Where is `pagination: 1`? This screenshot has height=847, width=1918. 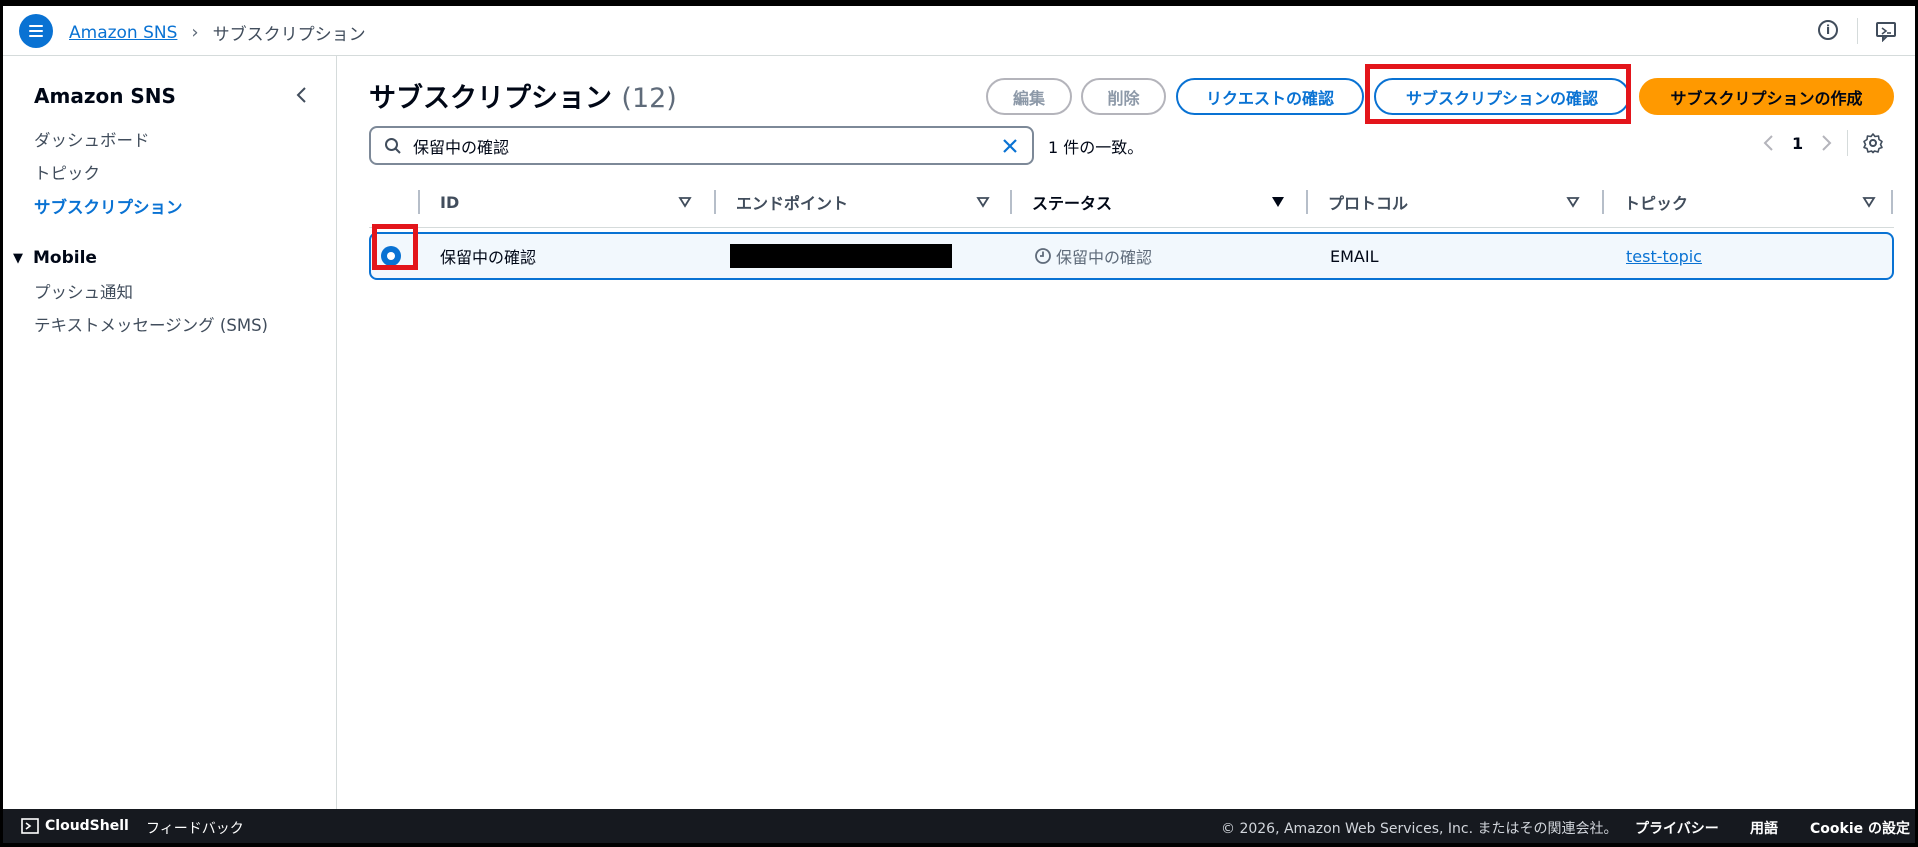 pagination: 1 is located at coordinates (1821, 143).